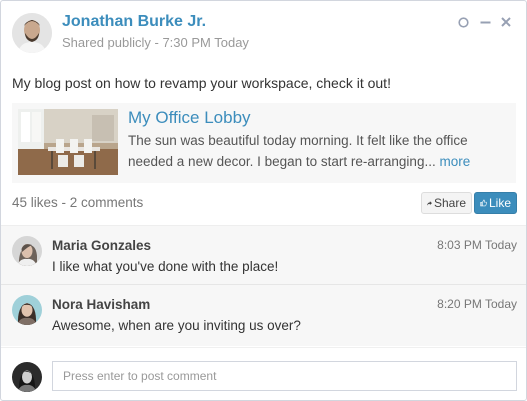  What do you see at coordinates (449, 203) in the screenshot?
I see `share-button-label: Share` at bounding box center [449, 203].